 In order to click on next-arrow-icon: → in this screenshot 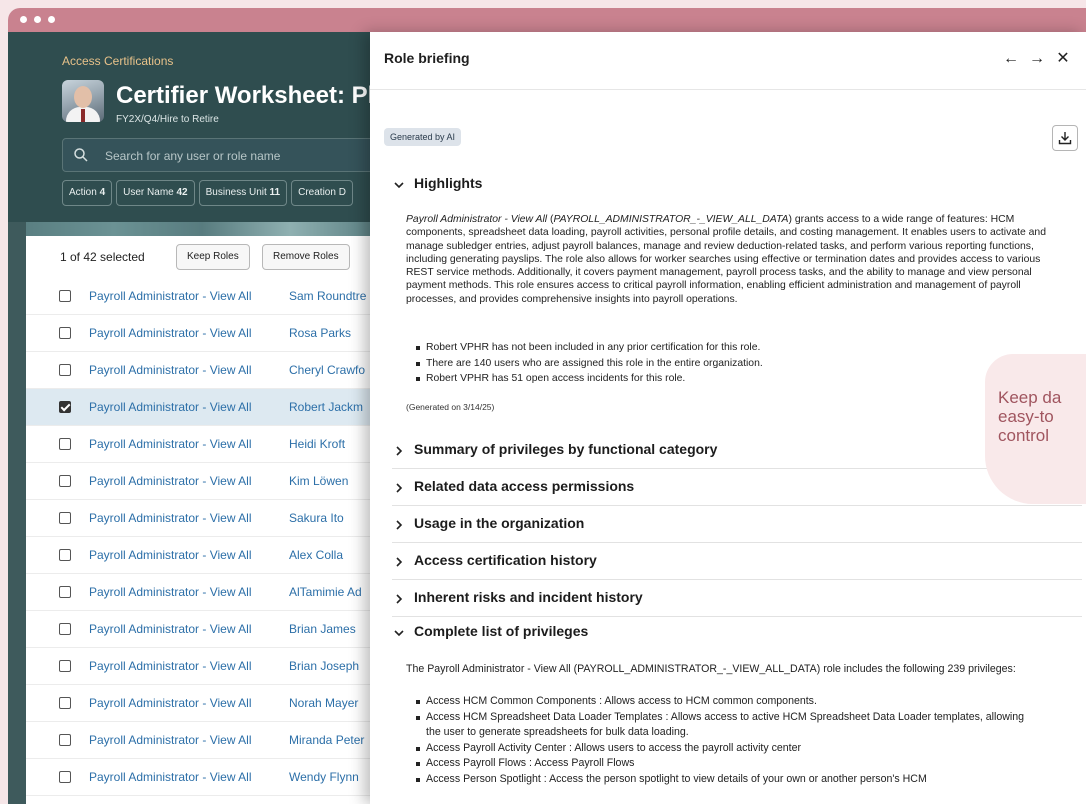, I will do `click(1037, 59)`.